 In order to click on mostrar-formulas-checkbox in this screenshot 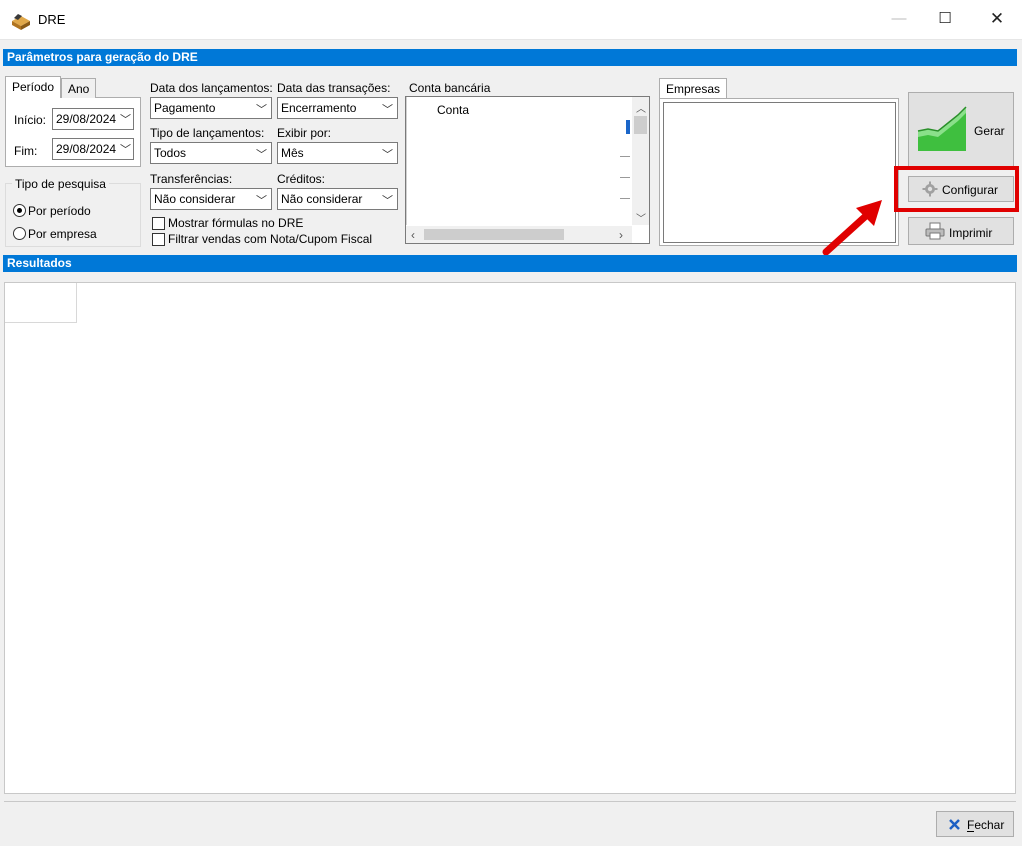, I will do `click(158, 223)`.